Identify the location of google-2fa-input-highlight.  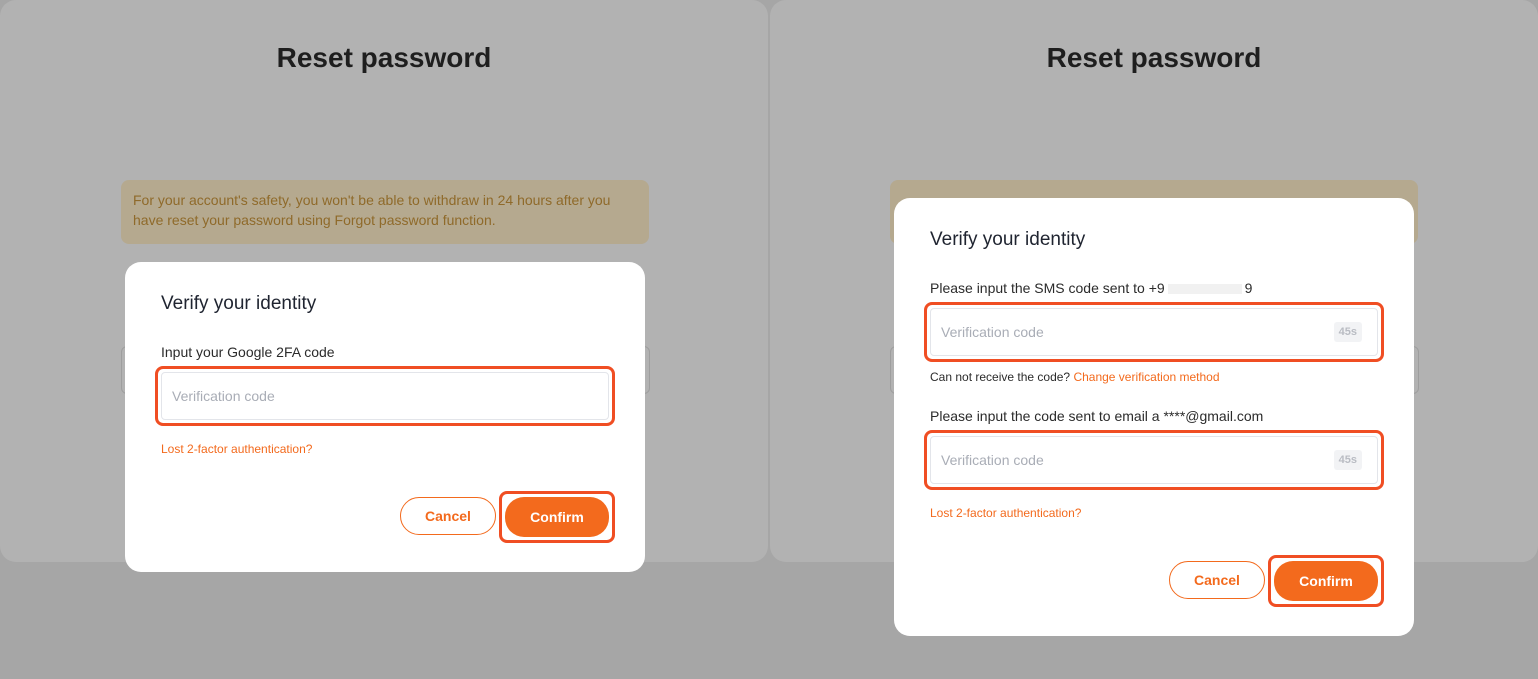
(385, 396).